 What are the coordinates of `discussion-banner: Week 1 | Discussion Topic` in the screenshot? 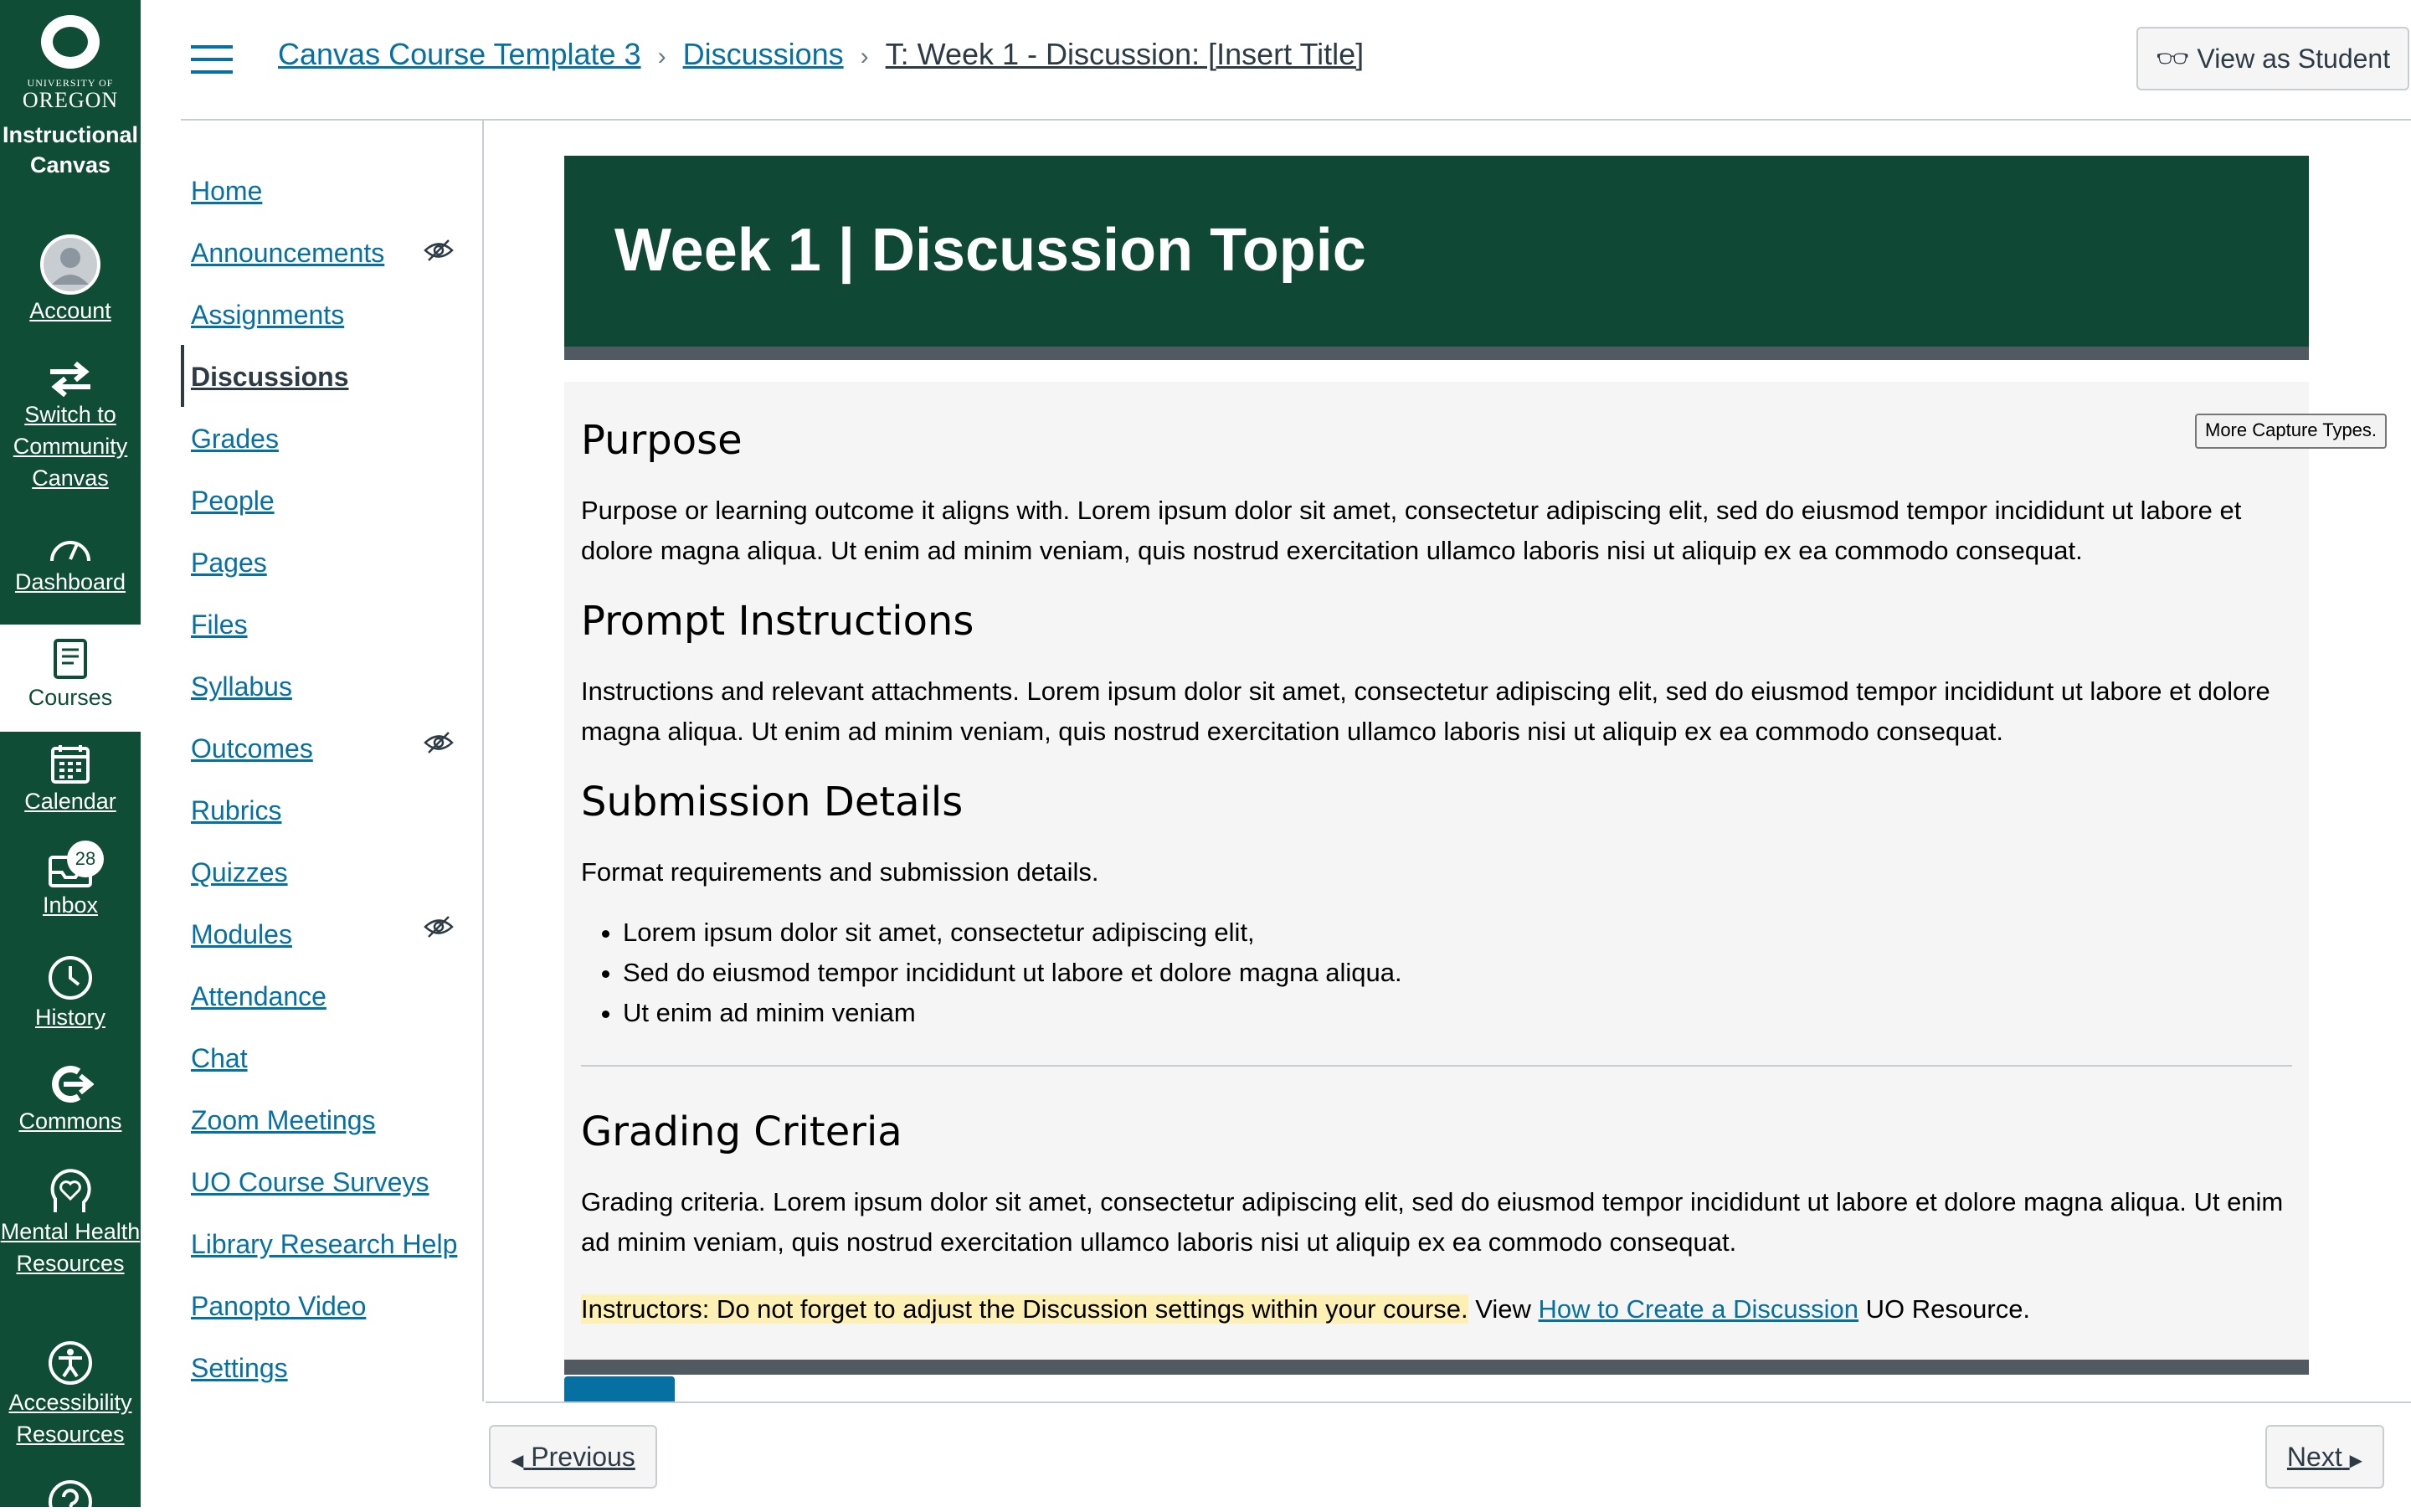 It's located at (1436, 258).